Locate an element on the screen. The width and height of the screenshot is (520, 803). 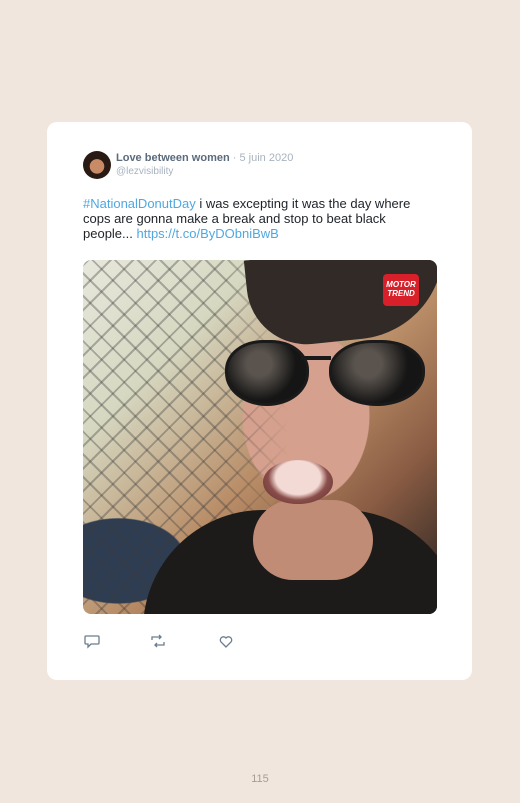
avatar is located at coordinates (97, 165).